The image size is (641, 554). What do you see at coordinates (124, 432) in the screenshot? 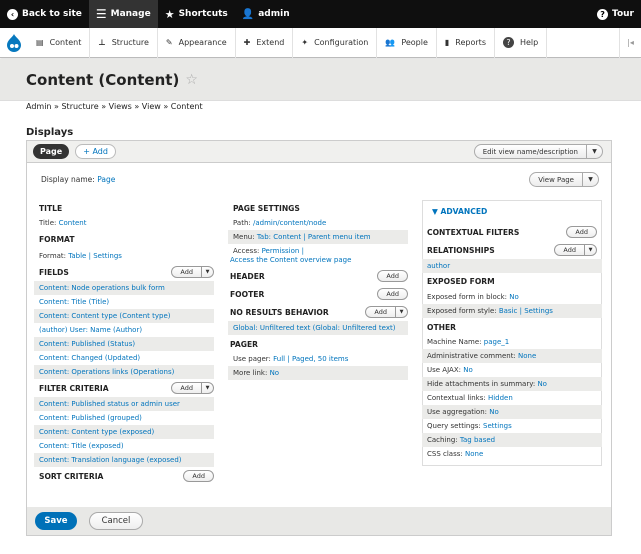
I see `filter-row: Content: Content type (exposed)` at bounding box center [124, 432].